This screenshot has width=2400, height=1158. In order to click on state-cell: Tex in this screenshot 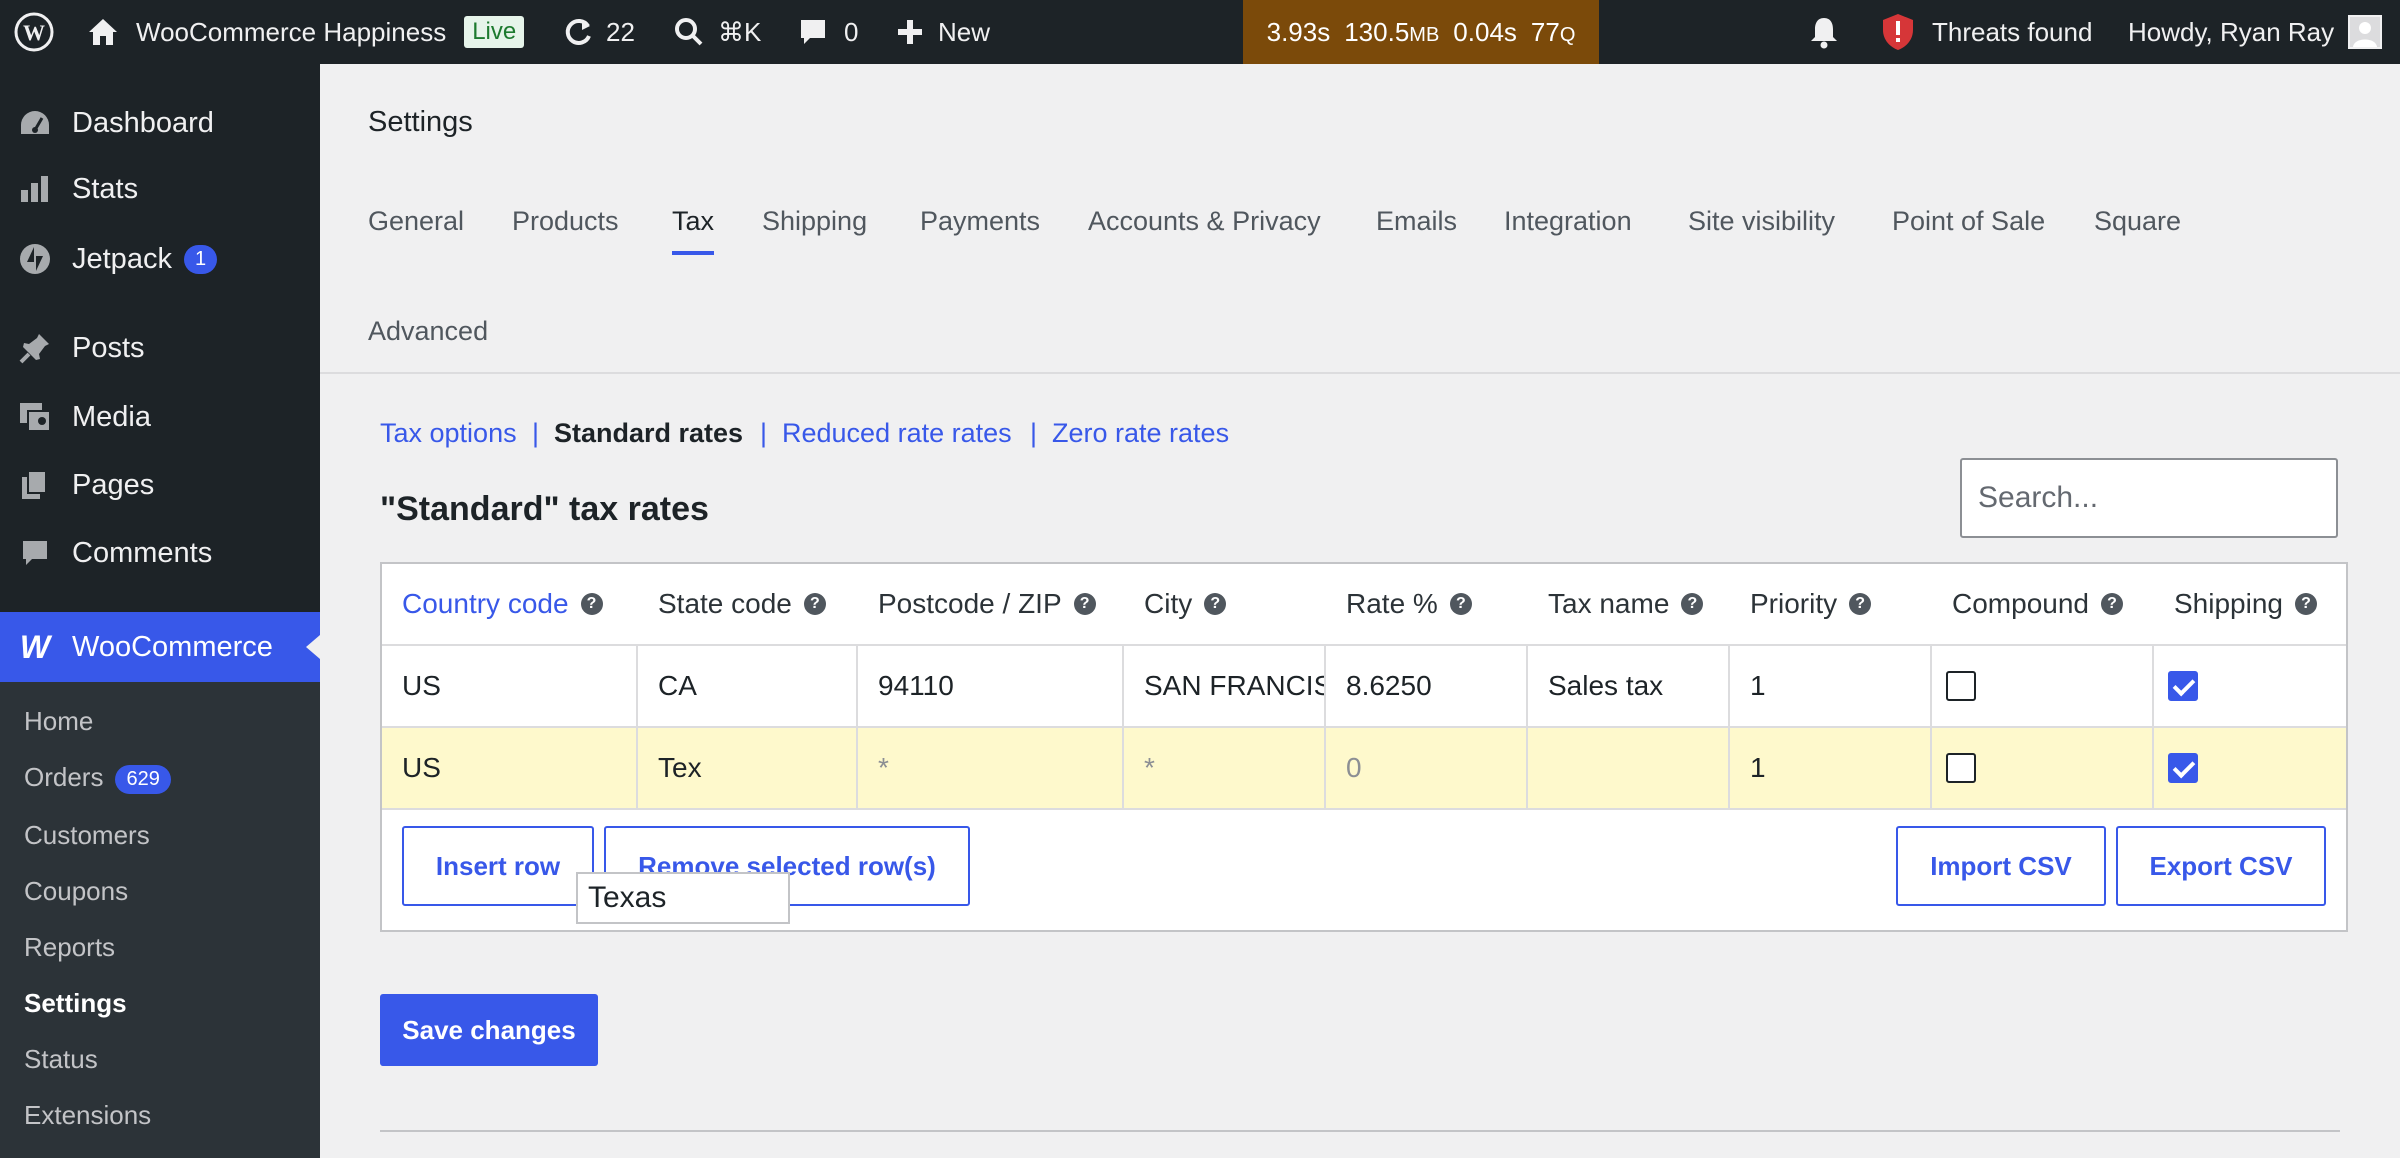, I will do `click(748, 768)`.